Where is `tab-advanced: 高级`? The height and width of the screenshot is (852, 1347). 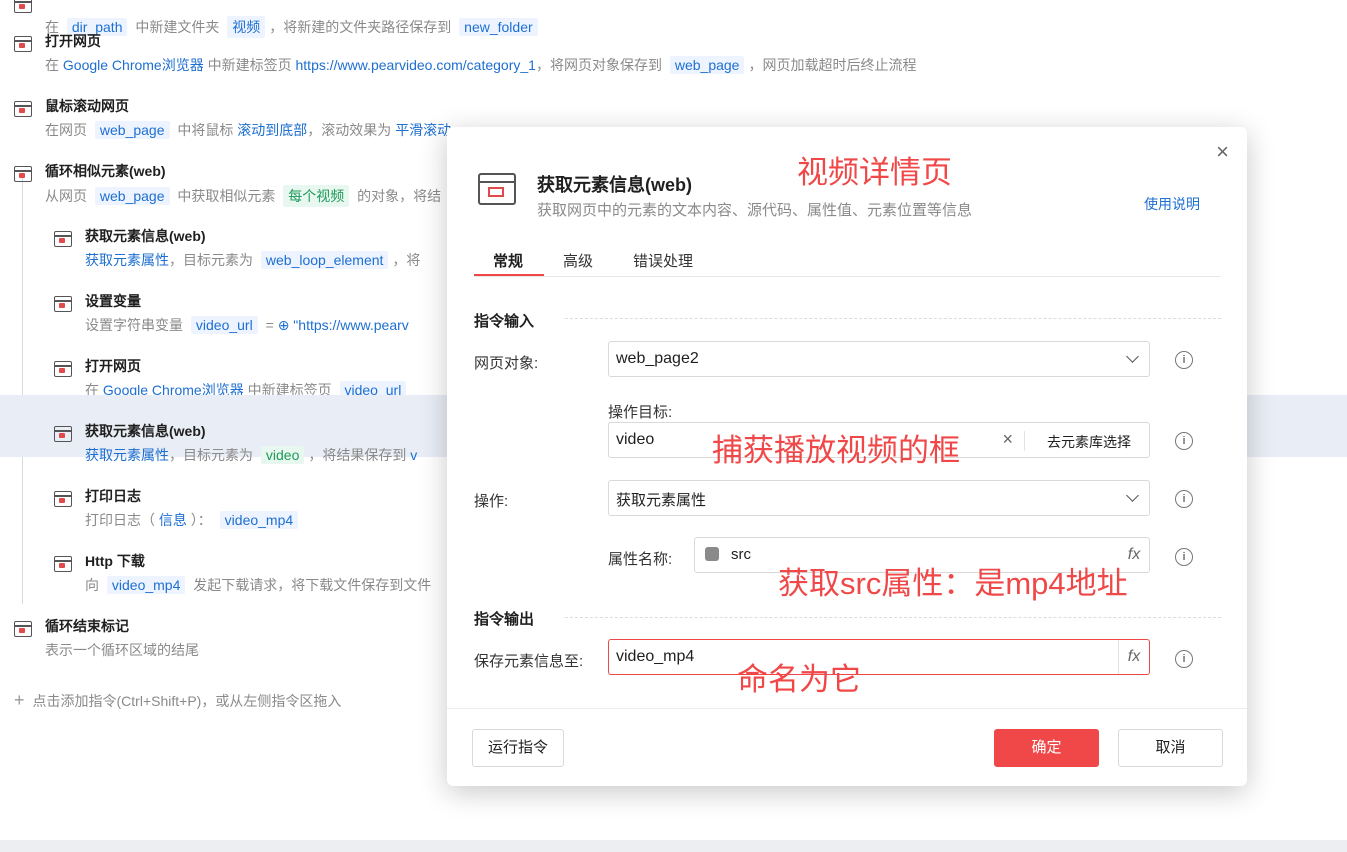 tab-advanced: 高级 is located at coordinates (578, 260).